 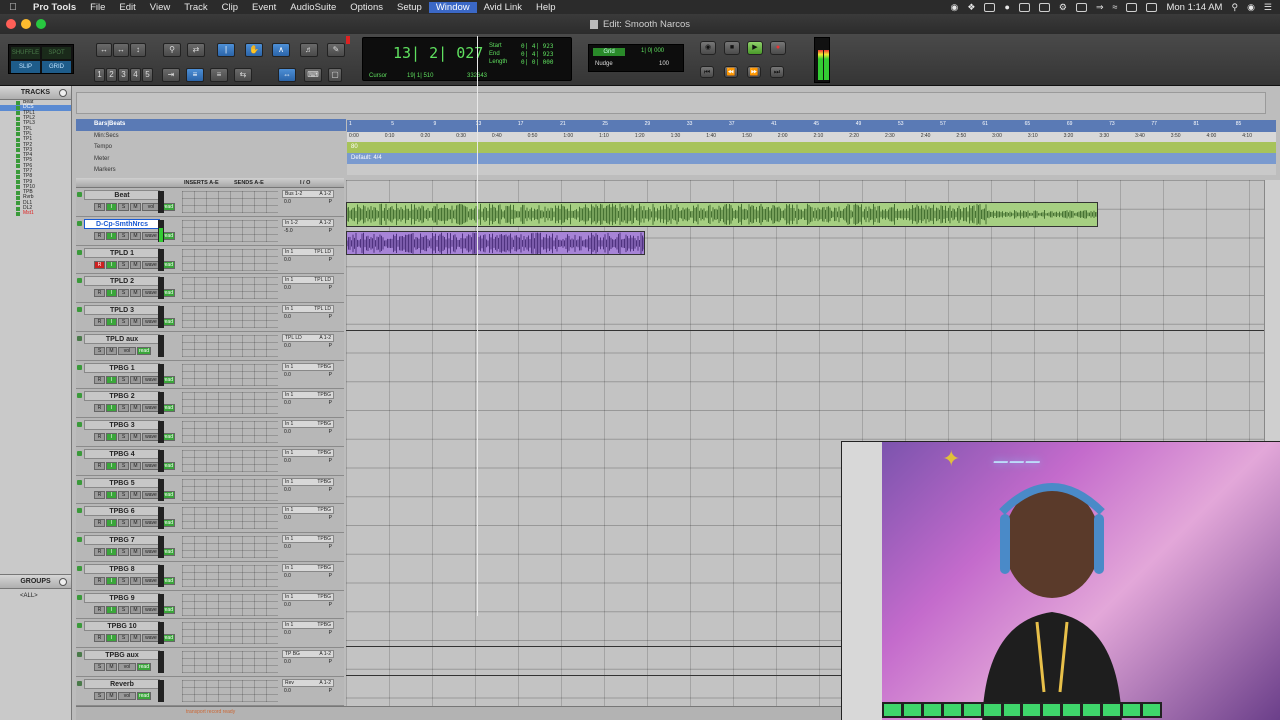 What do you see at coordinates (990, 7) in the screenshot?
I see `app-badge-icon` at bounding box center [990, 7].